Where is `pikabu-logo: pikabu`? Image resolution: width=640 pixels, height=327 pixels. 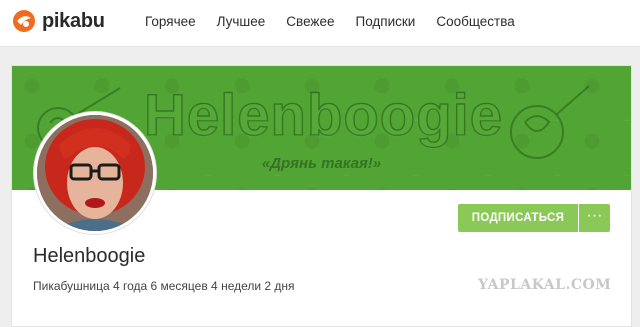 pikabu-logo: pikabu is located at coordinates (58, 21).